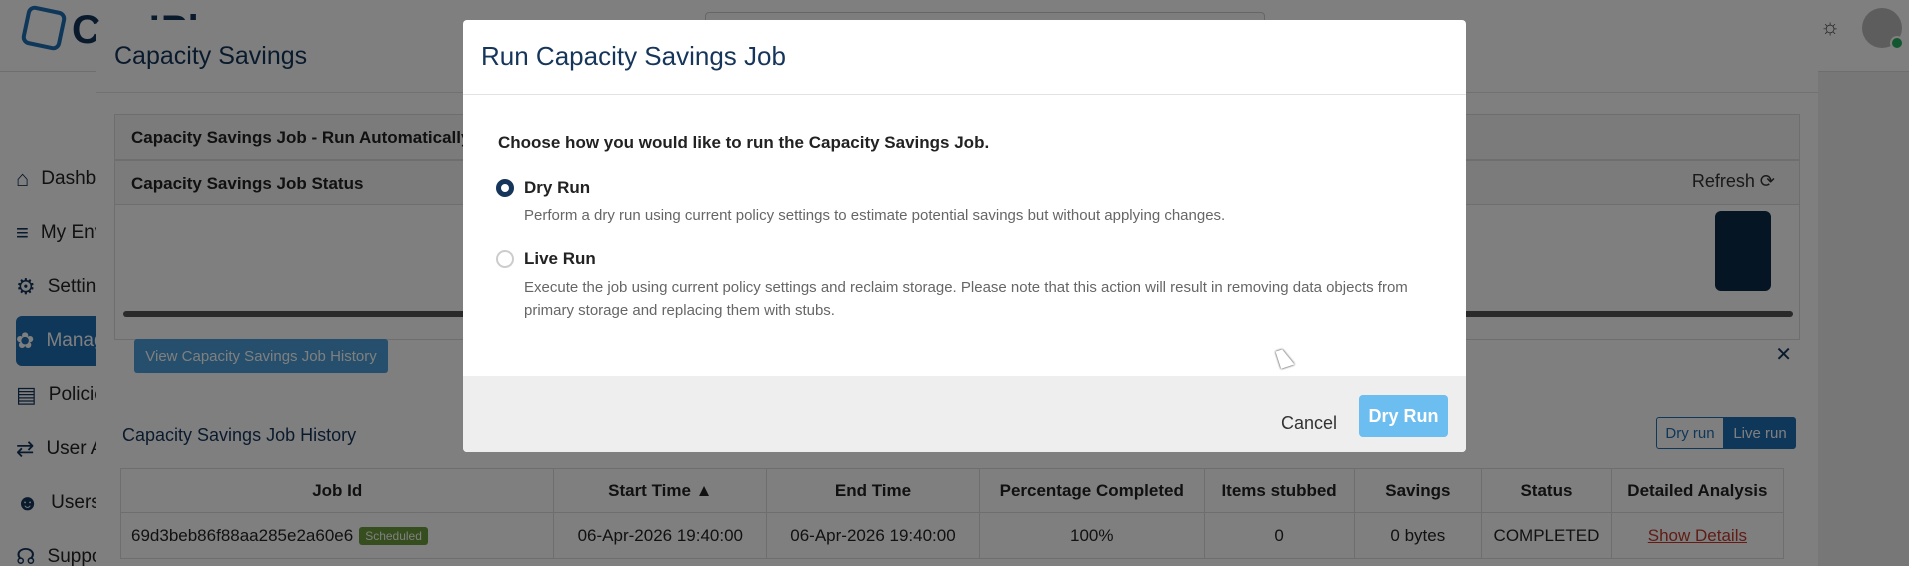 This screenshot has width=1909, height=566. I want to click on live-run-label: Live Run, so click(560, 259).